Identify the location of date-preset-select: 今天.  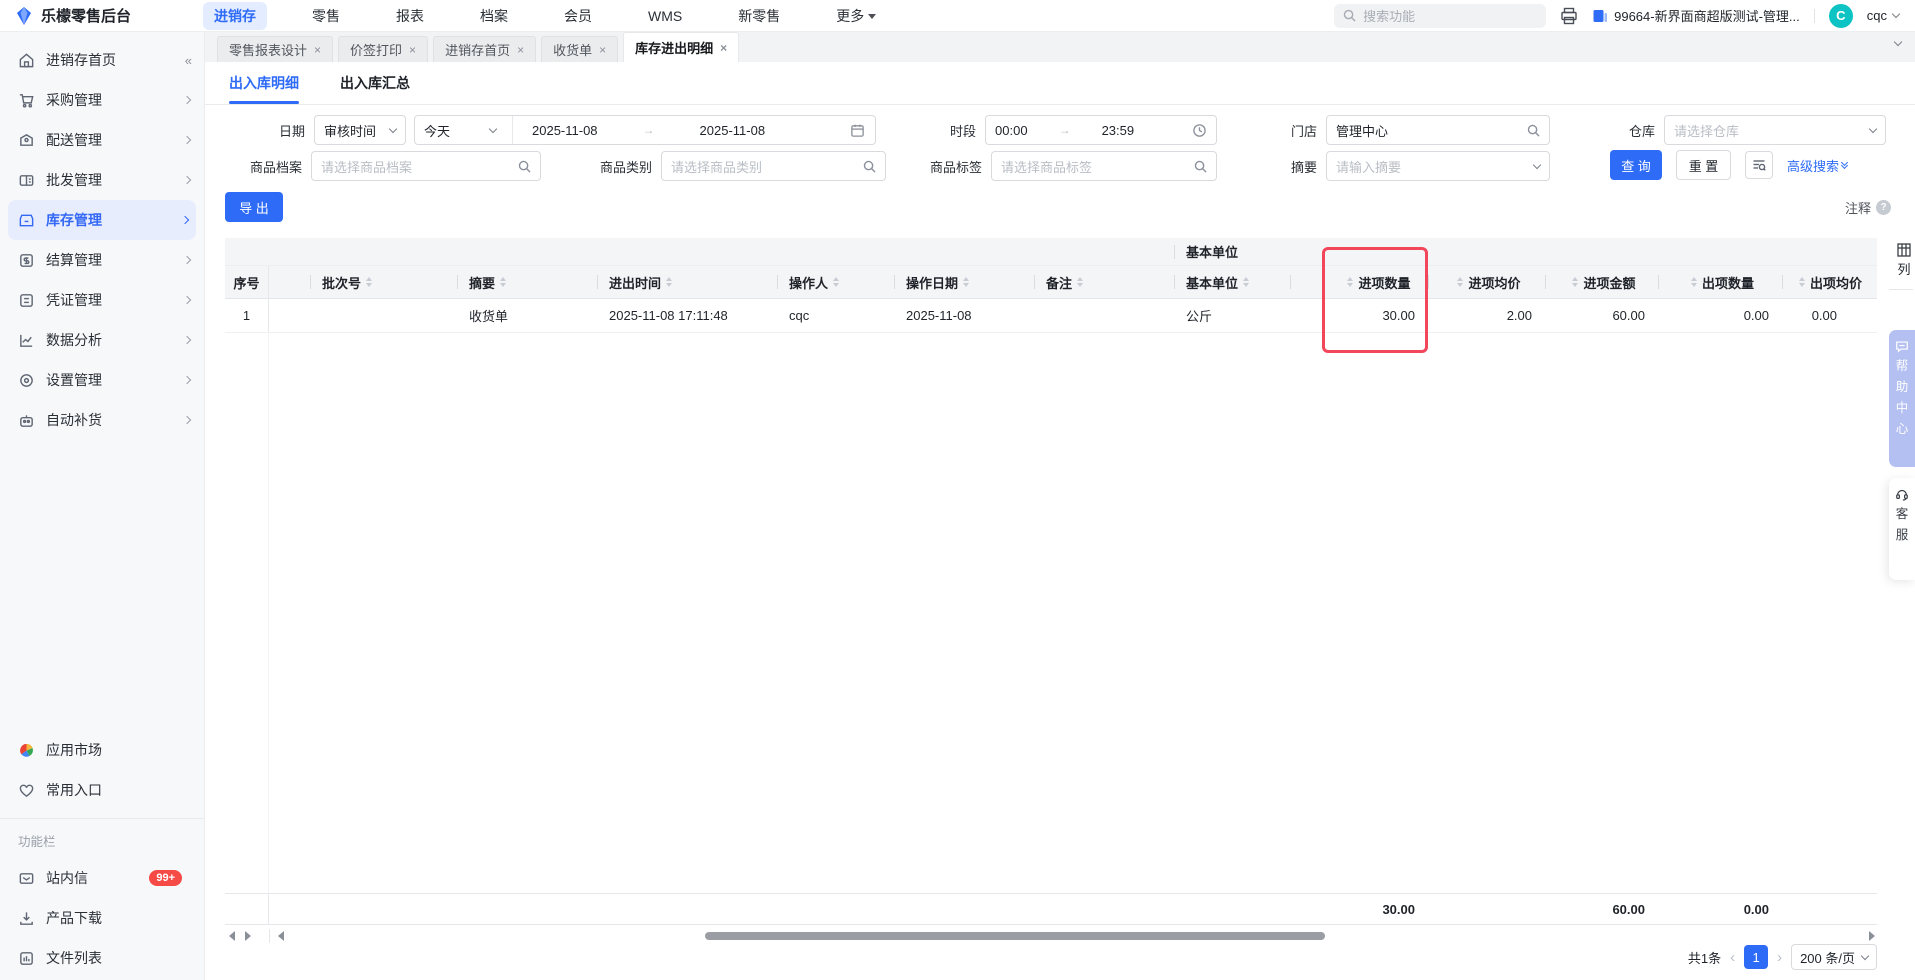
(460, 130).